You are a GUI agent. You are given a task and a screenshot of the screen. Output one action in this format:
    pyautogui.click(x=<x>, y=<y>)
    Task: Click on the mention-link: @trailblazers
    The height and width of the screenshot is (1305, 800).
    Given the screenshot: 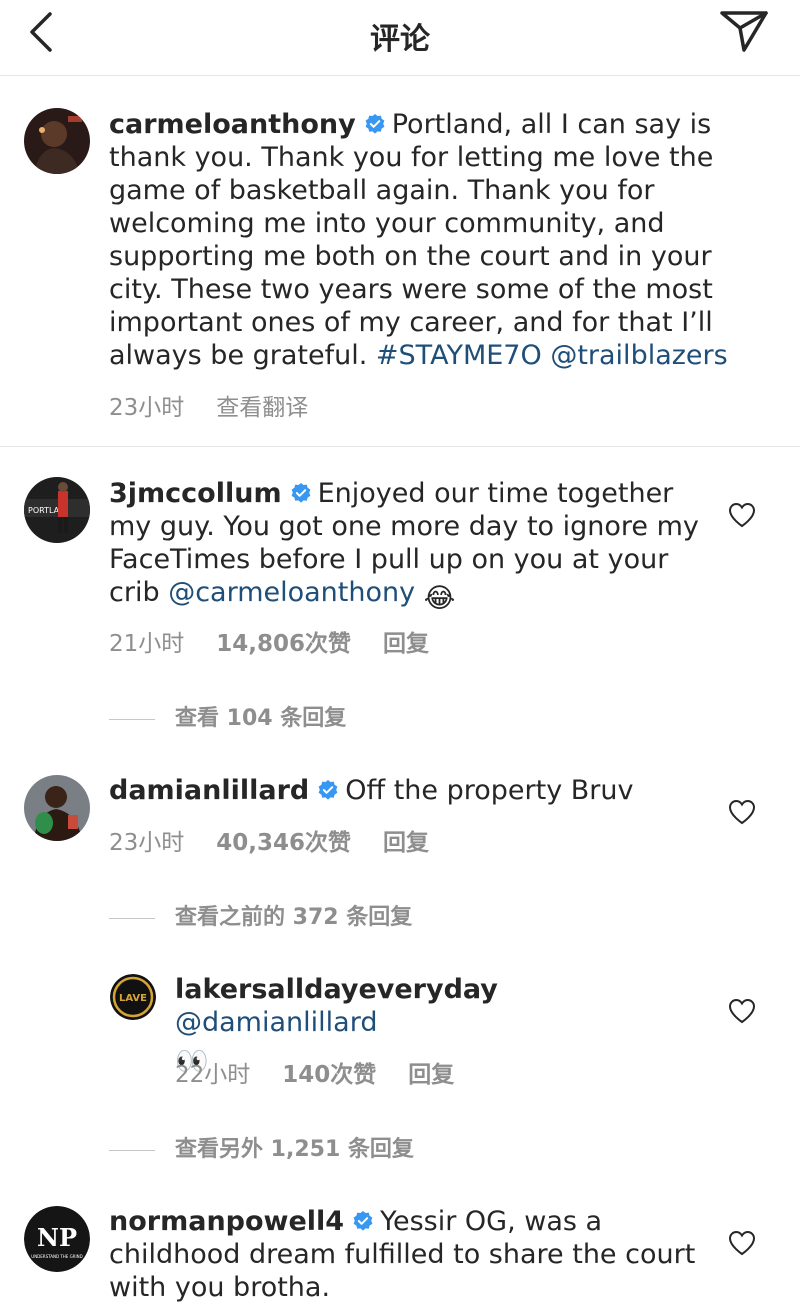 What is the action you would take?
    pyautogui.click(x=638, y=355)
    